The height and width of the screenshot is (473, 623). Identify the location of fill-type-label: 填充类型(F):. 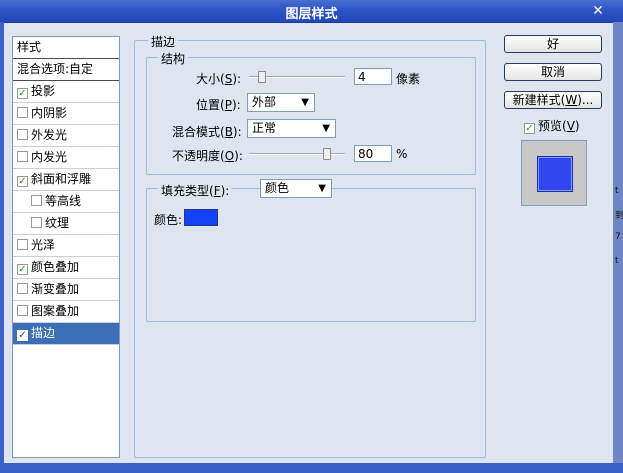
(195, 190).